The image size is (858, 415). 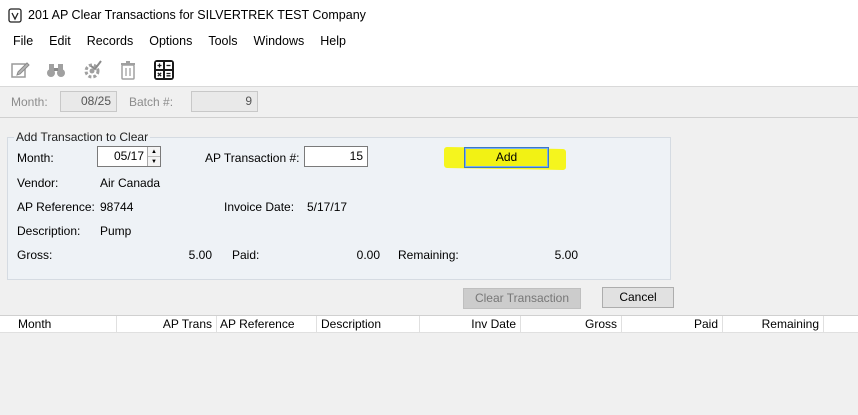 I want to click on group-legend: Add Transaction to Clear, so click(x=82, y=137).